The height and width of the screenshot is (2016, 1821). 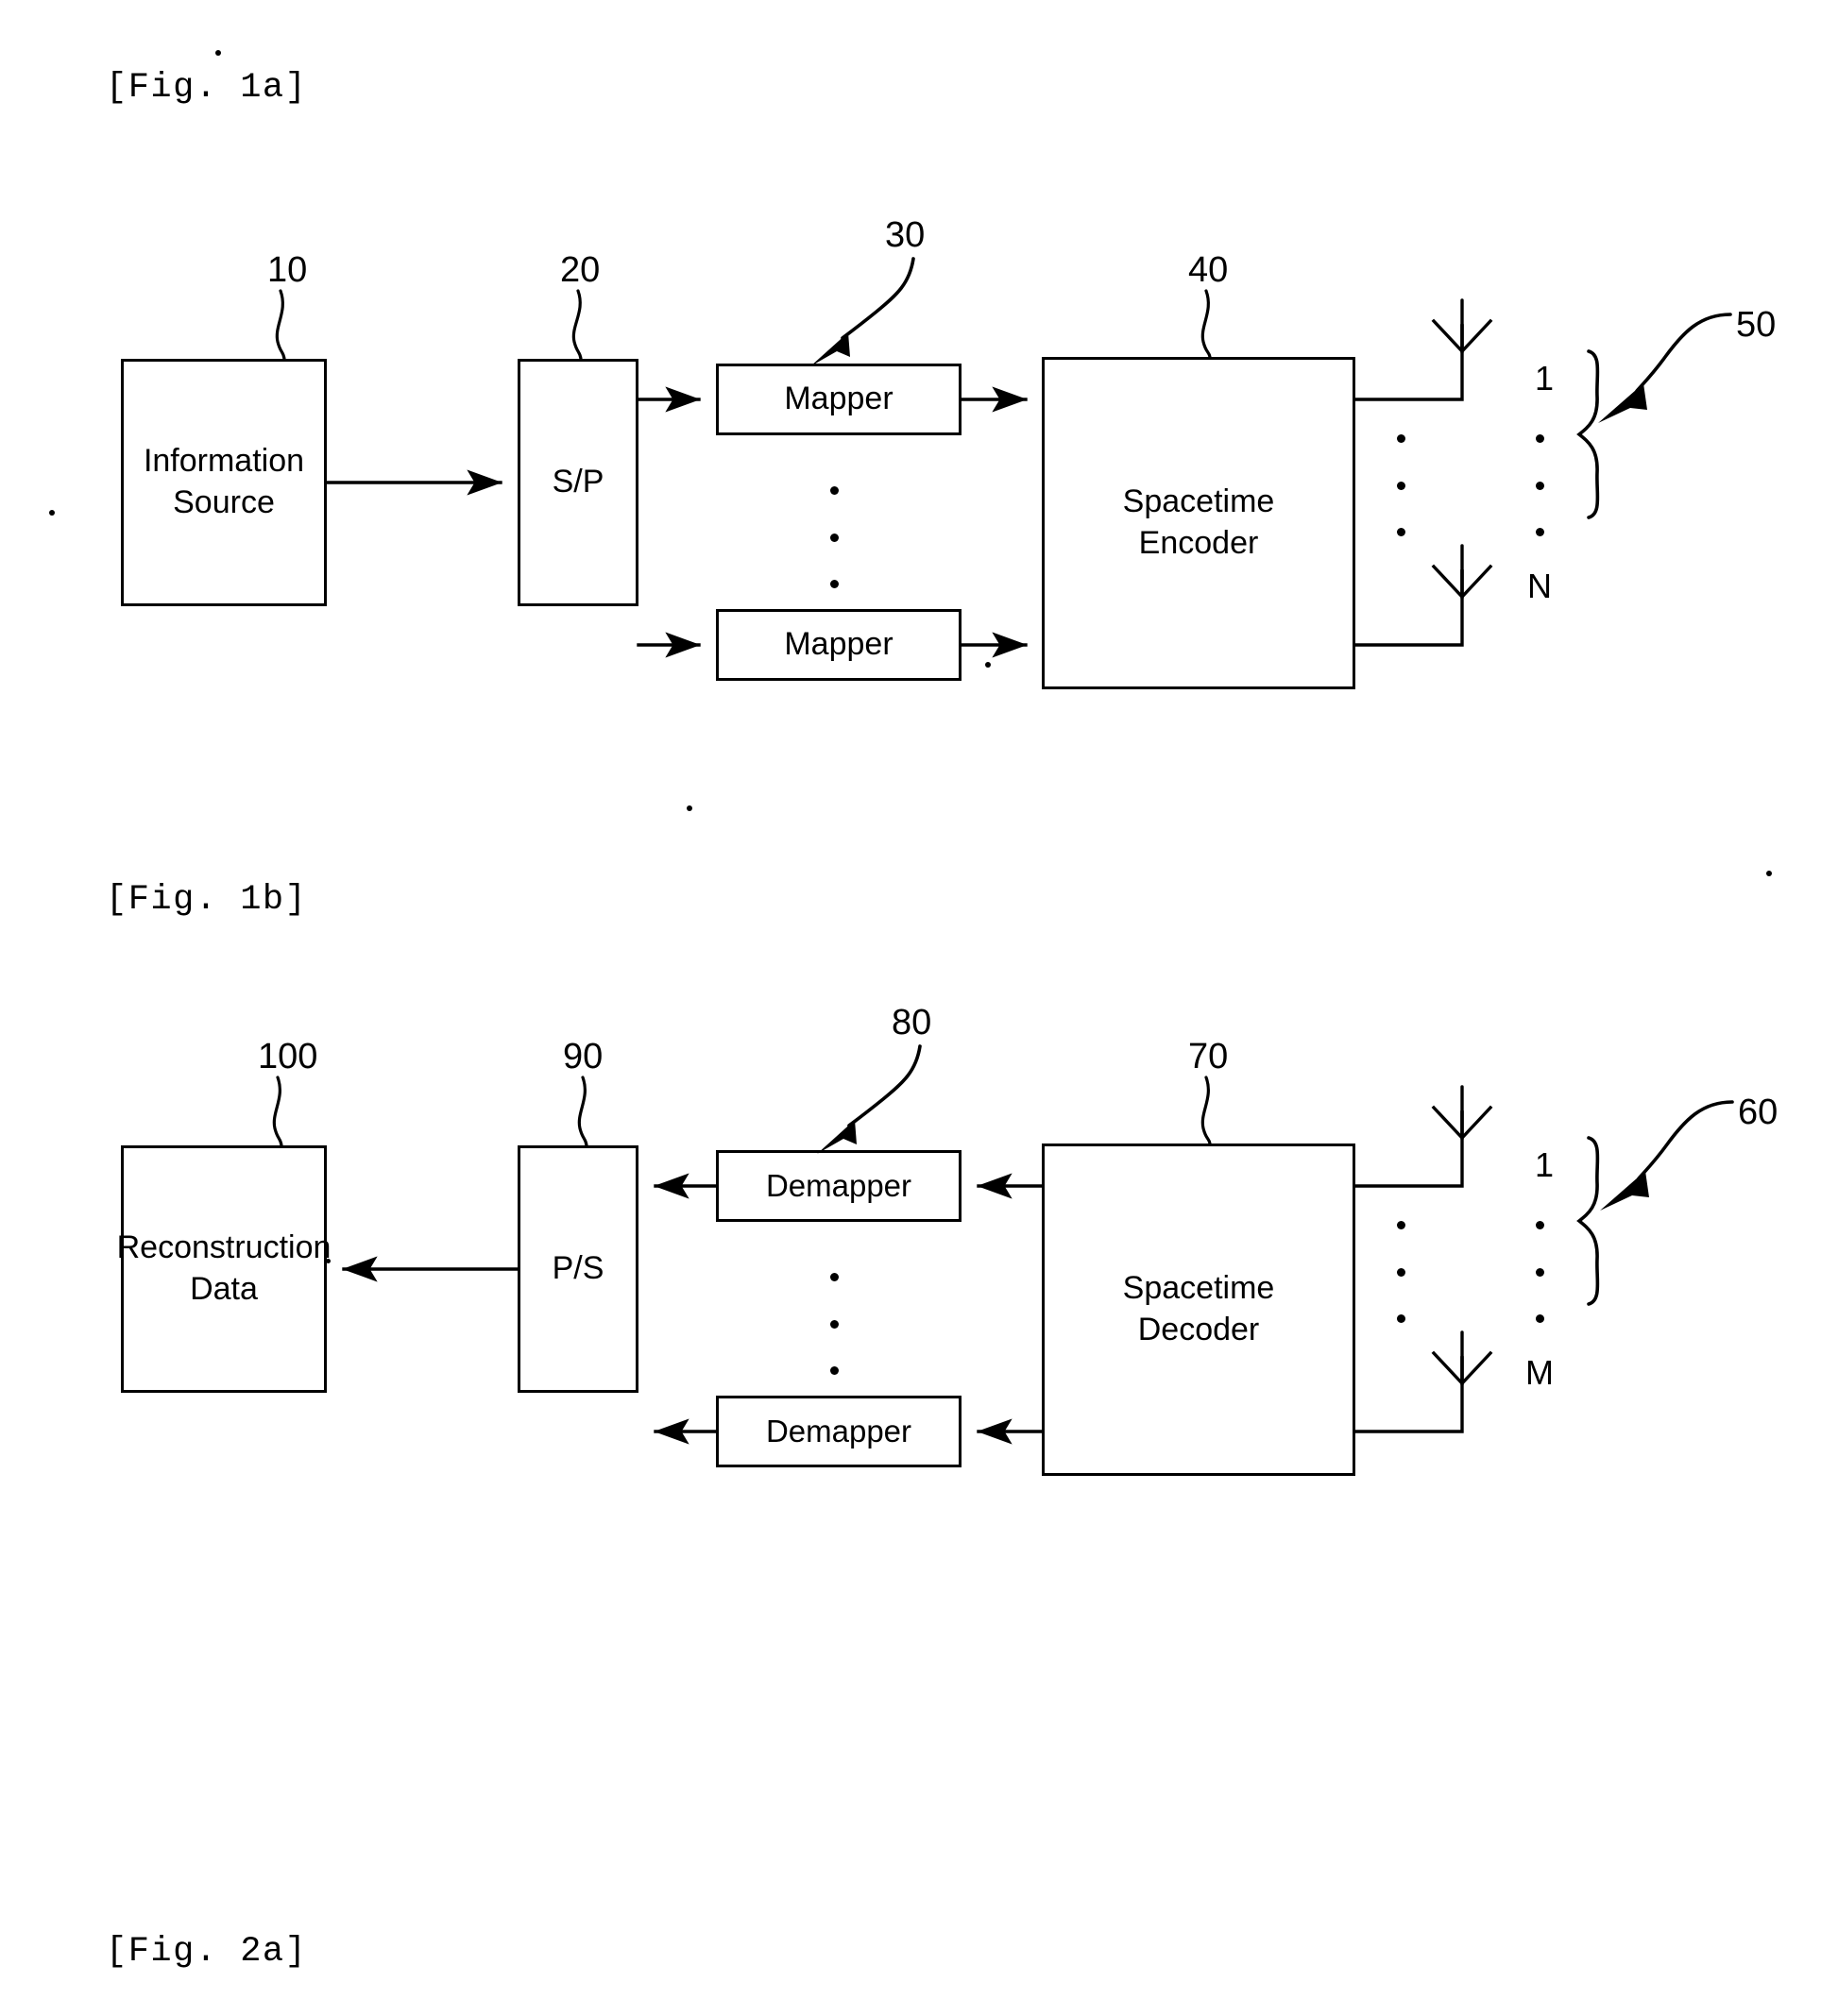 I want to click on block-information-source-label: Information Source, so click(x=224, y=481).